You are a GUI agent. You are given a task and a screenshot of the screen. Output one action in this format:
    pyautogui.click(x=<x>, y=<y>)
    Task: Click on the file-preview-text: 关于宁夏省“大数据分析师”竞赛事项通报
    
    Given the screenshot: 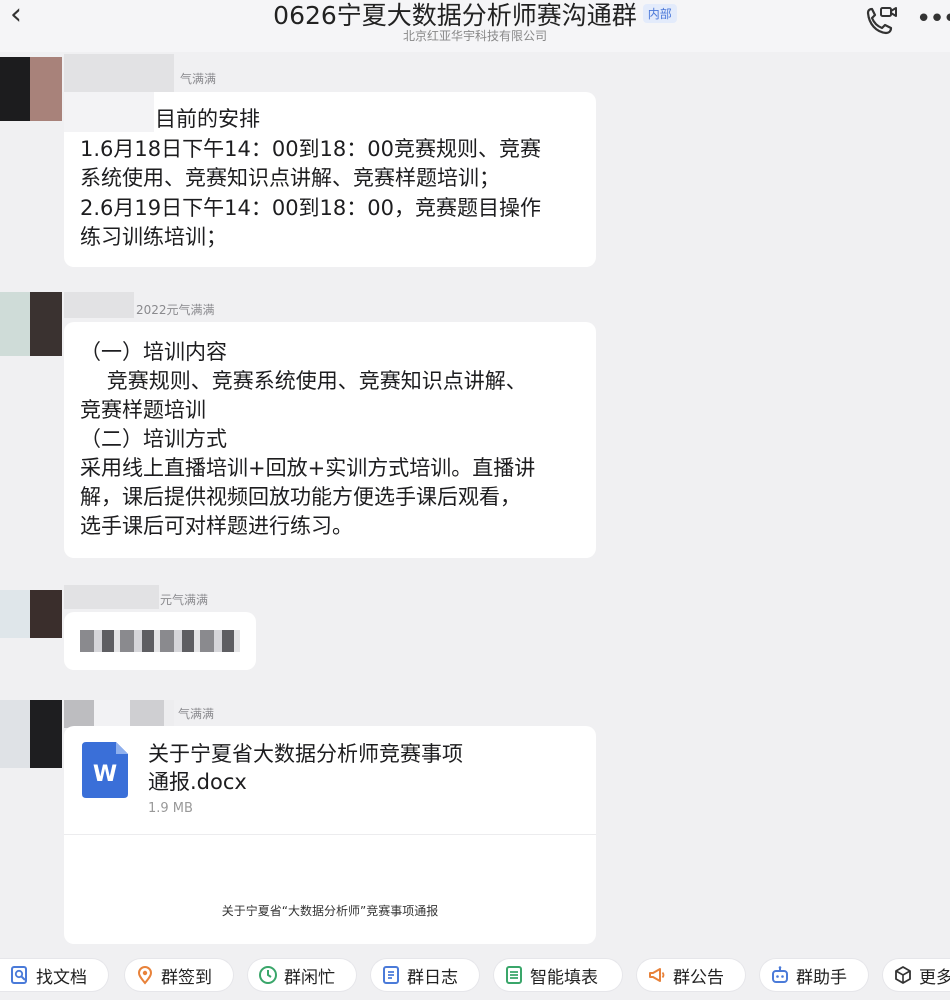 What is the action you would take?
    pyautogui.click(x=330, y=911)
    